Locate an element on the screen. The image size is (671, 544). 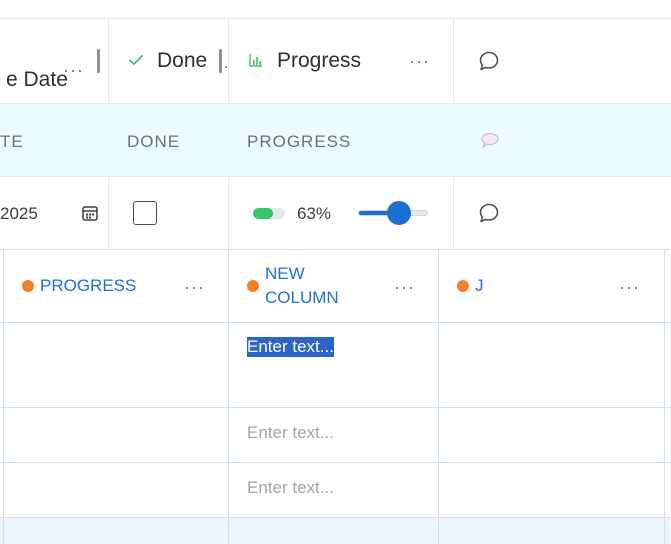
progress-percent-label: 63% is located at coordinates (314, 213).